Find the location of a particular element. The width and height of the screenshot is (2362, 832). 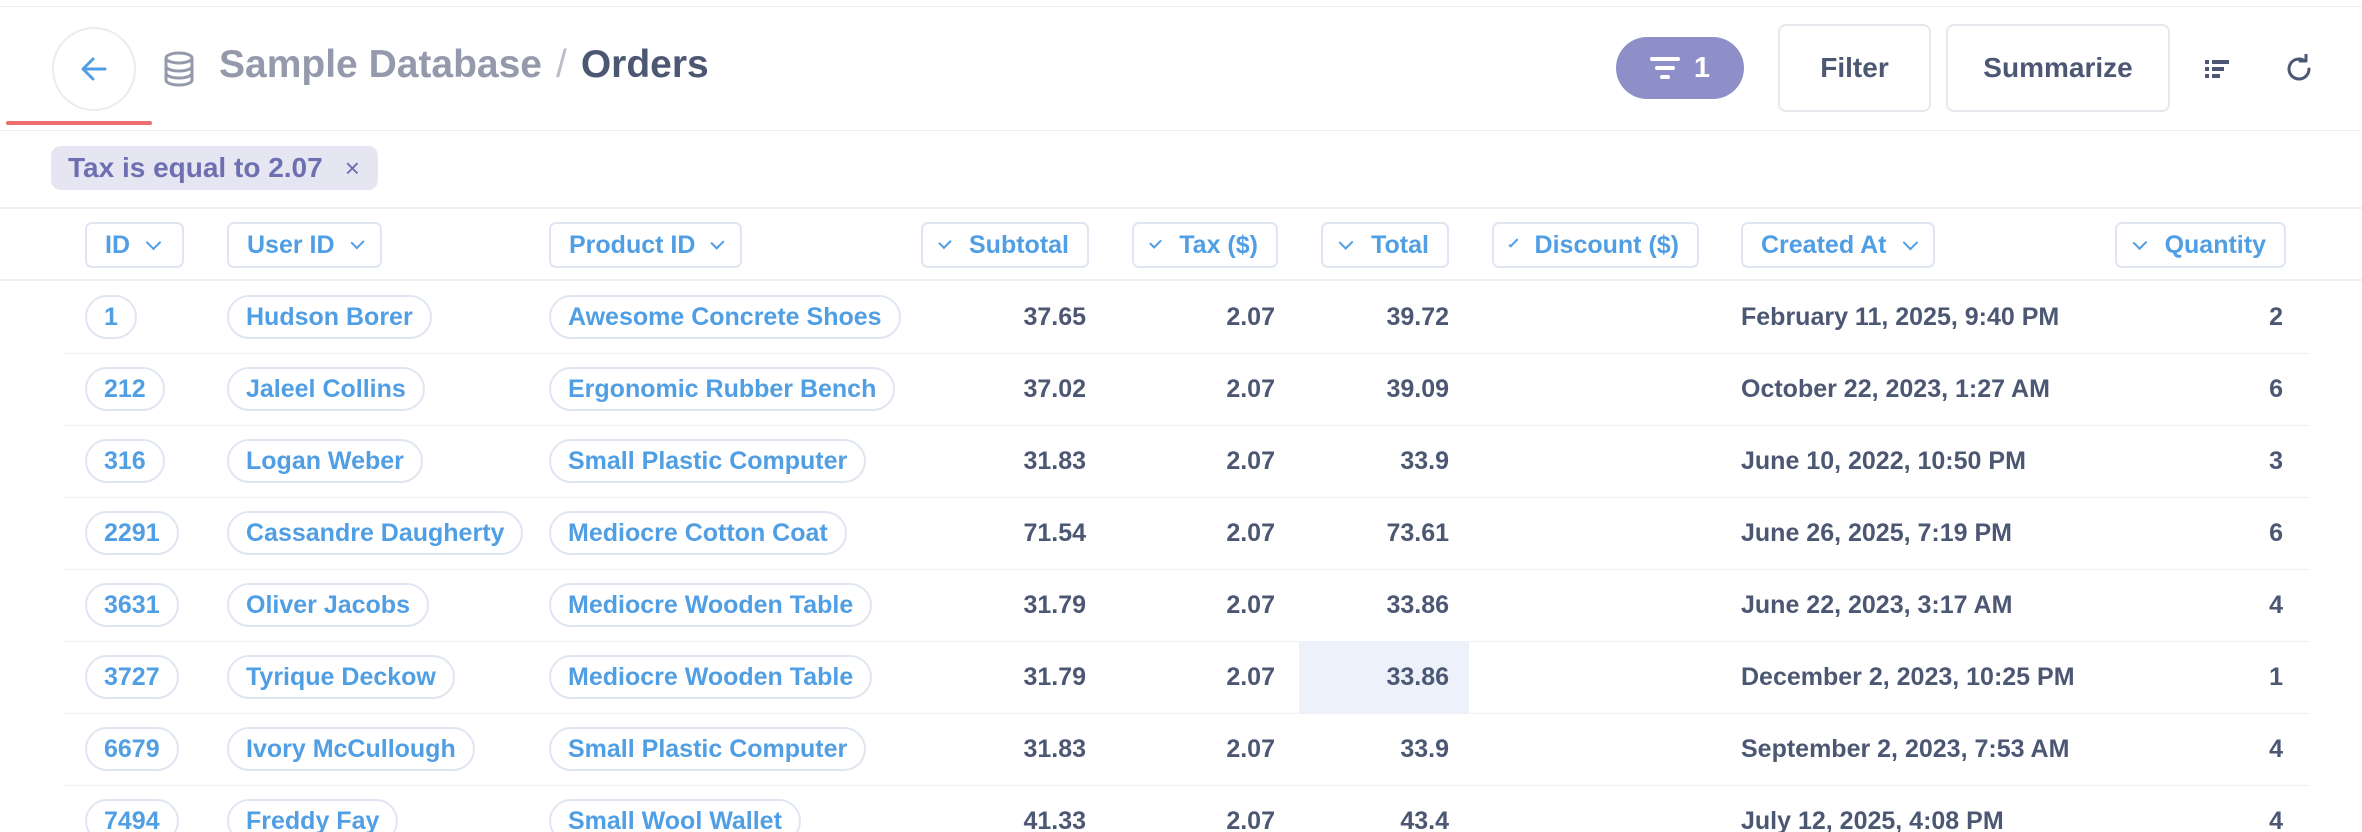

cell-created-at: June 26, 2025, 7:19 PM is located at coordinates (1921, 533).